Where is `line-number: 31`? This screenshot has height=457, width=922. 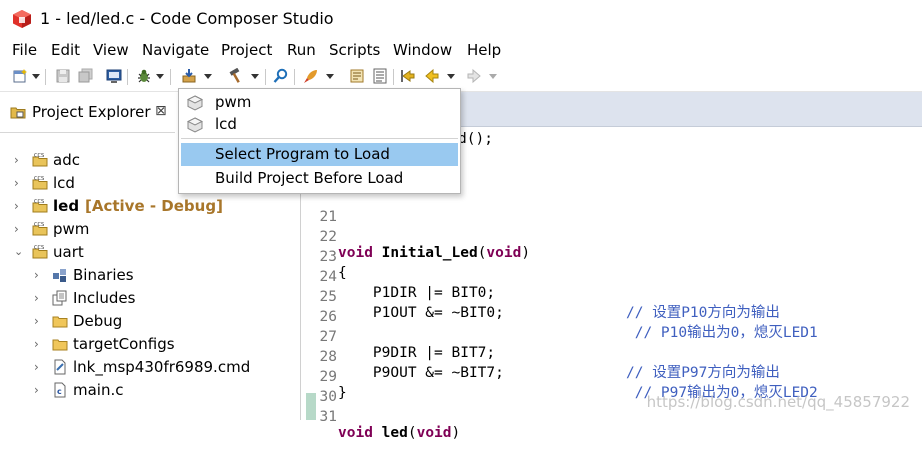 line-number: 31 is located at coordinates (328, 417).